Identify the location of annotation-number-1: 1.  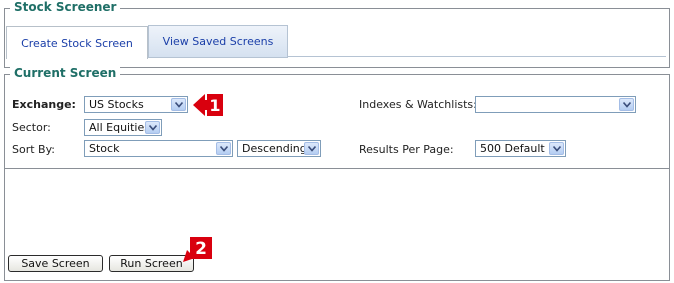
(214, 105).